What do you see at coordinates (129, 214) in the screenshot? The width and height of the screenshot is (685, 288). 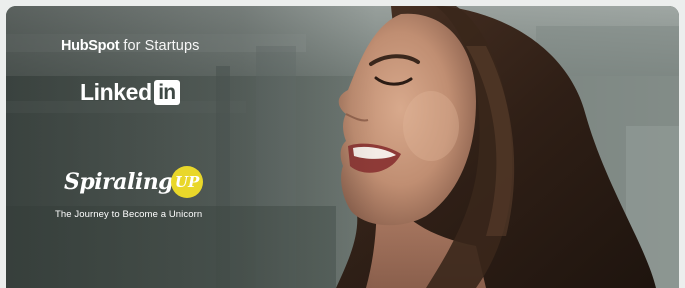 I see `tagline: The Journey to Become a Unicorn` at bounding box center [129, 214].